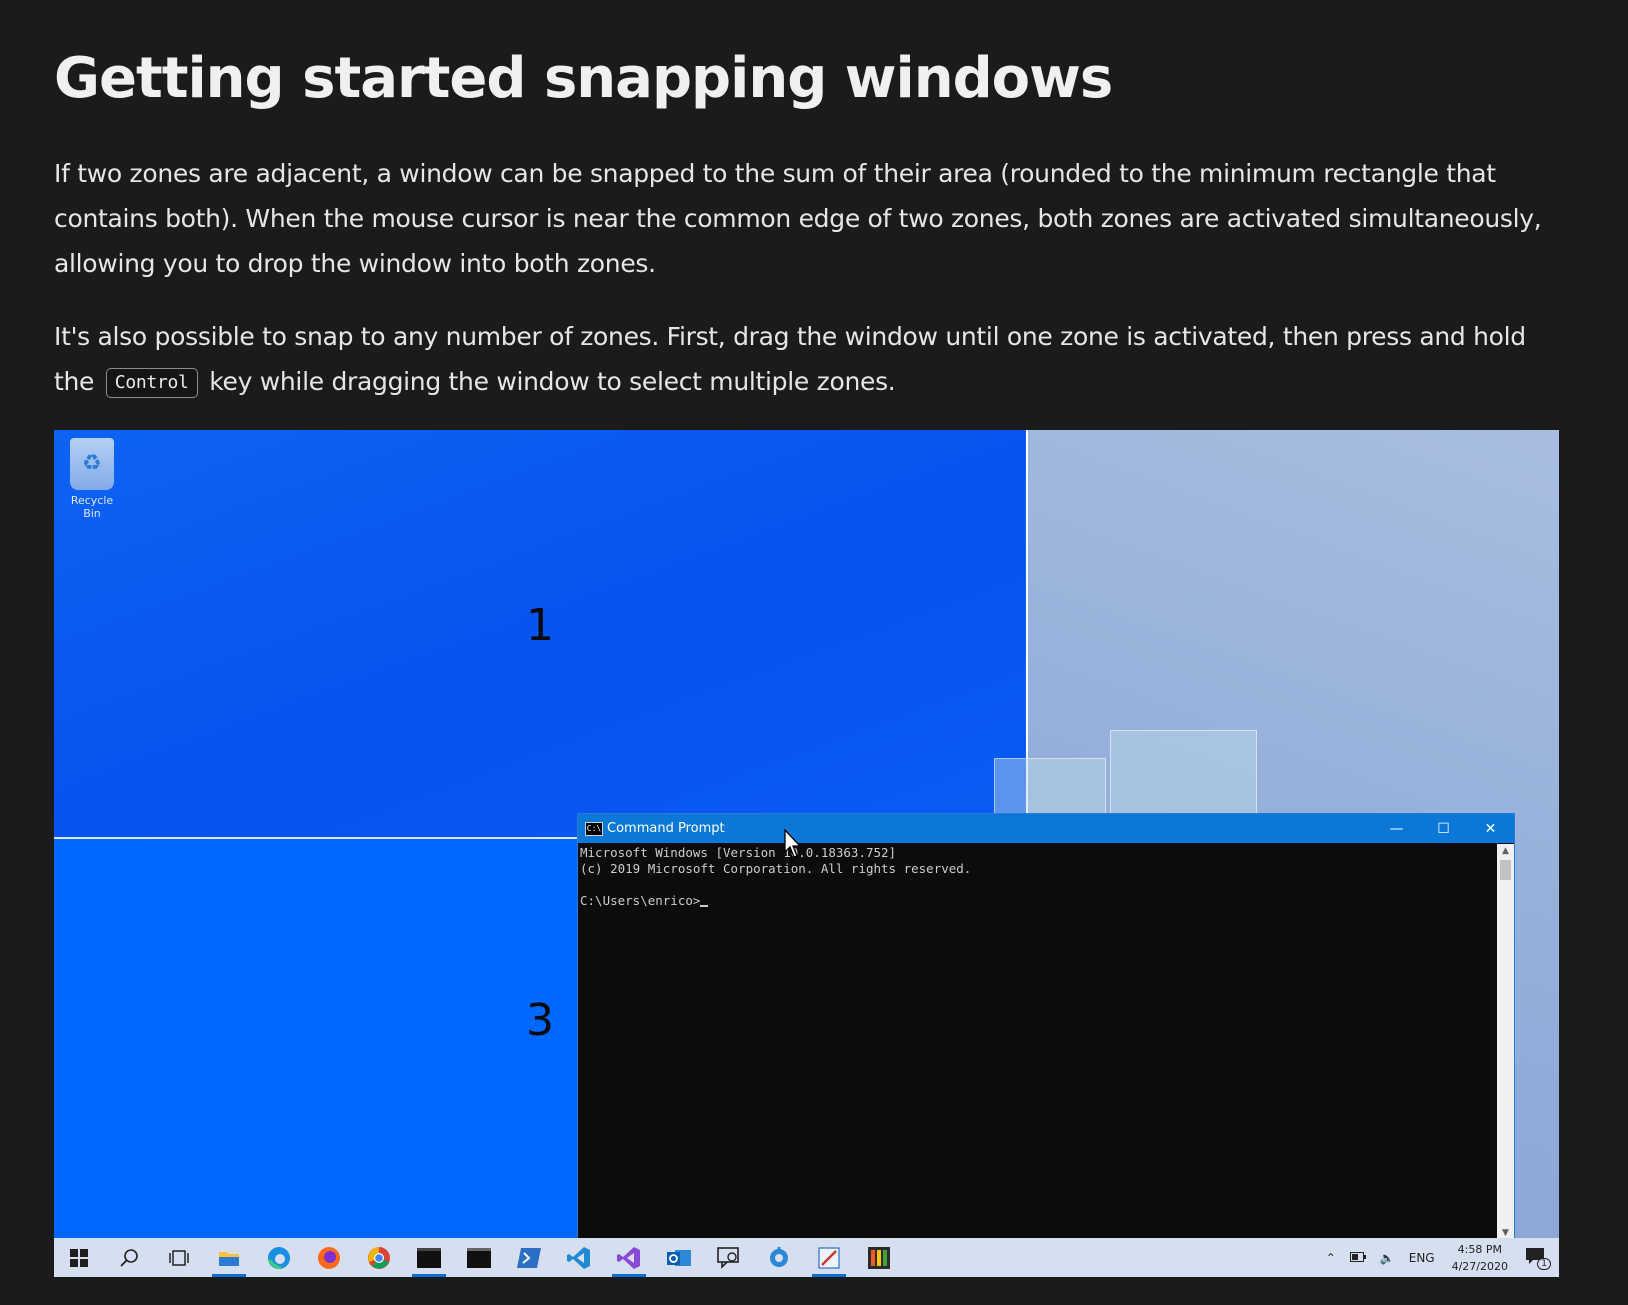  I want to click on mouse-pointer-icon, so click(793, 843).